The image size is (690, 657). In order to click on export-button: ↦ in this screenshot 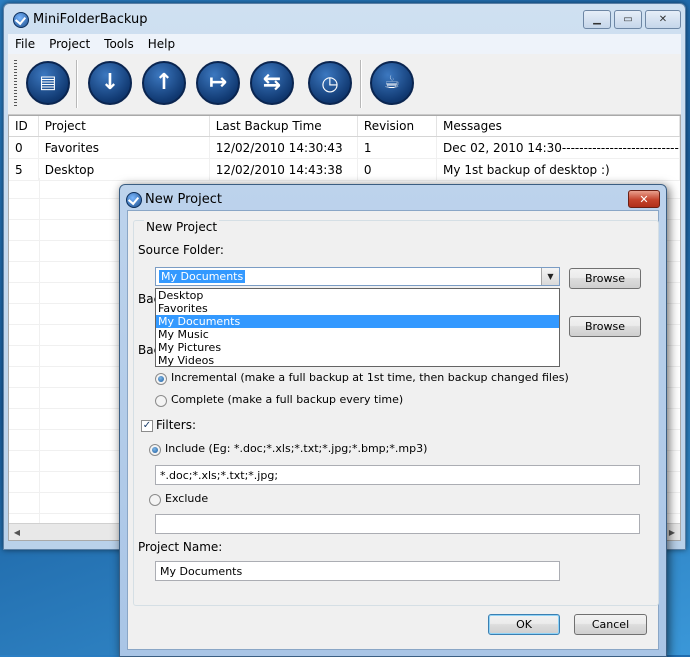, I will do `click(218, 83)`.